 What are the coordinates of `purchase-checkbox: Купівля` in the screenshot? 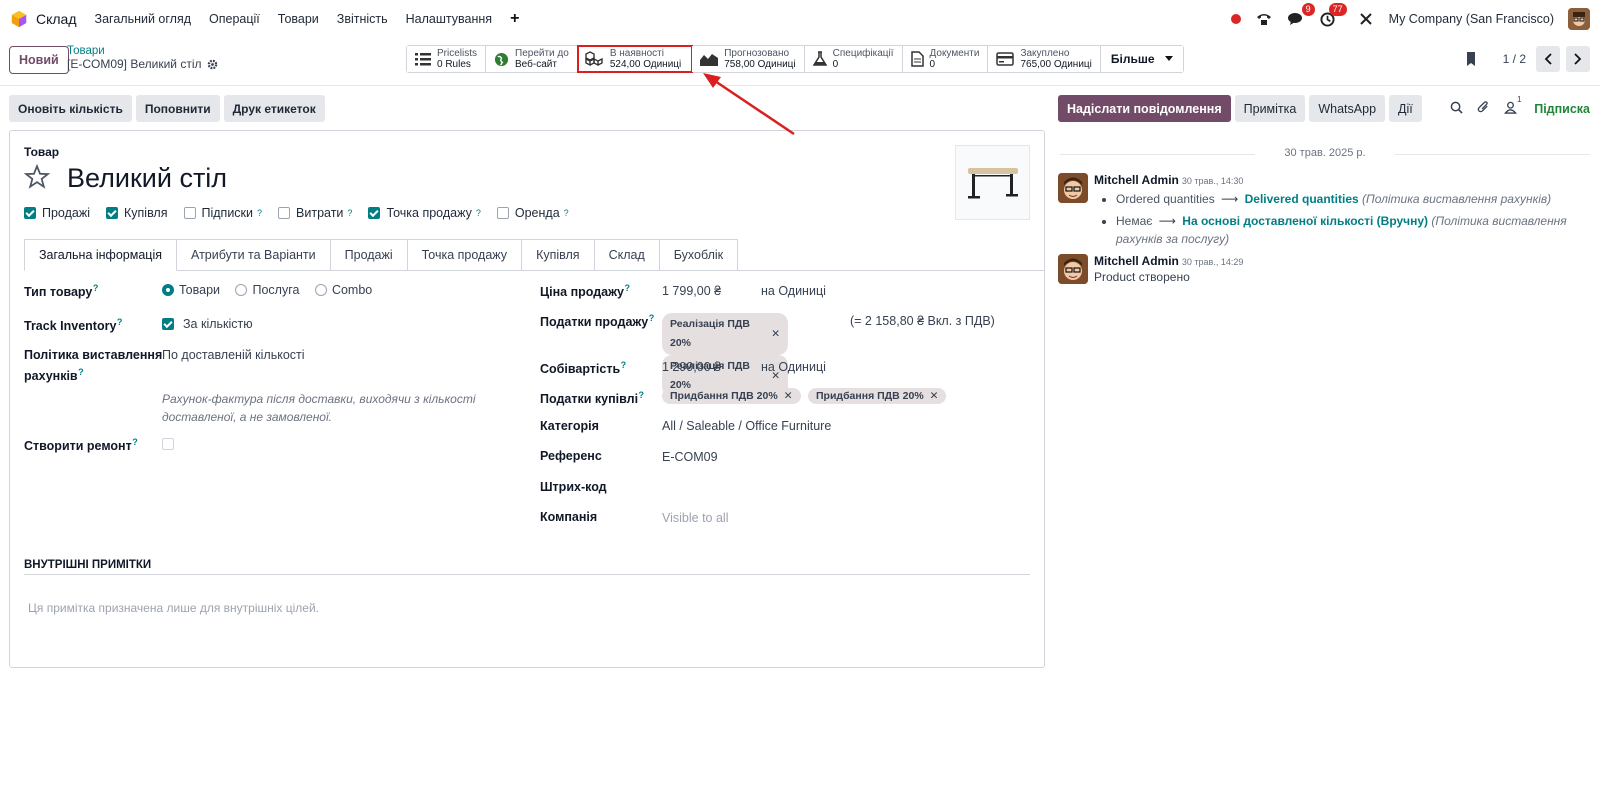 It's located at (137, 213).